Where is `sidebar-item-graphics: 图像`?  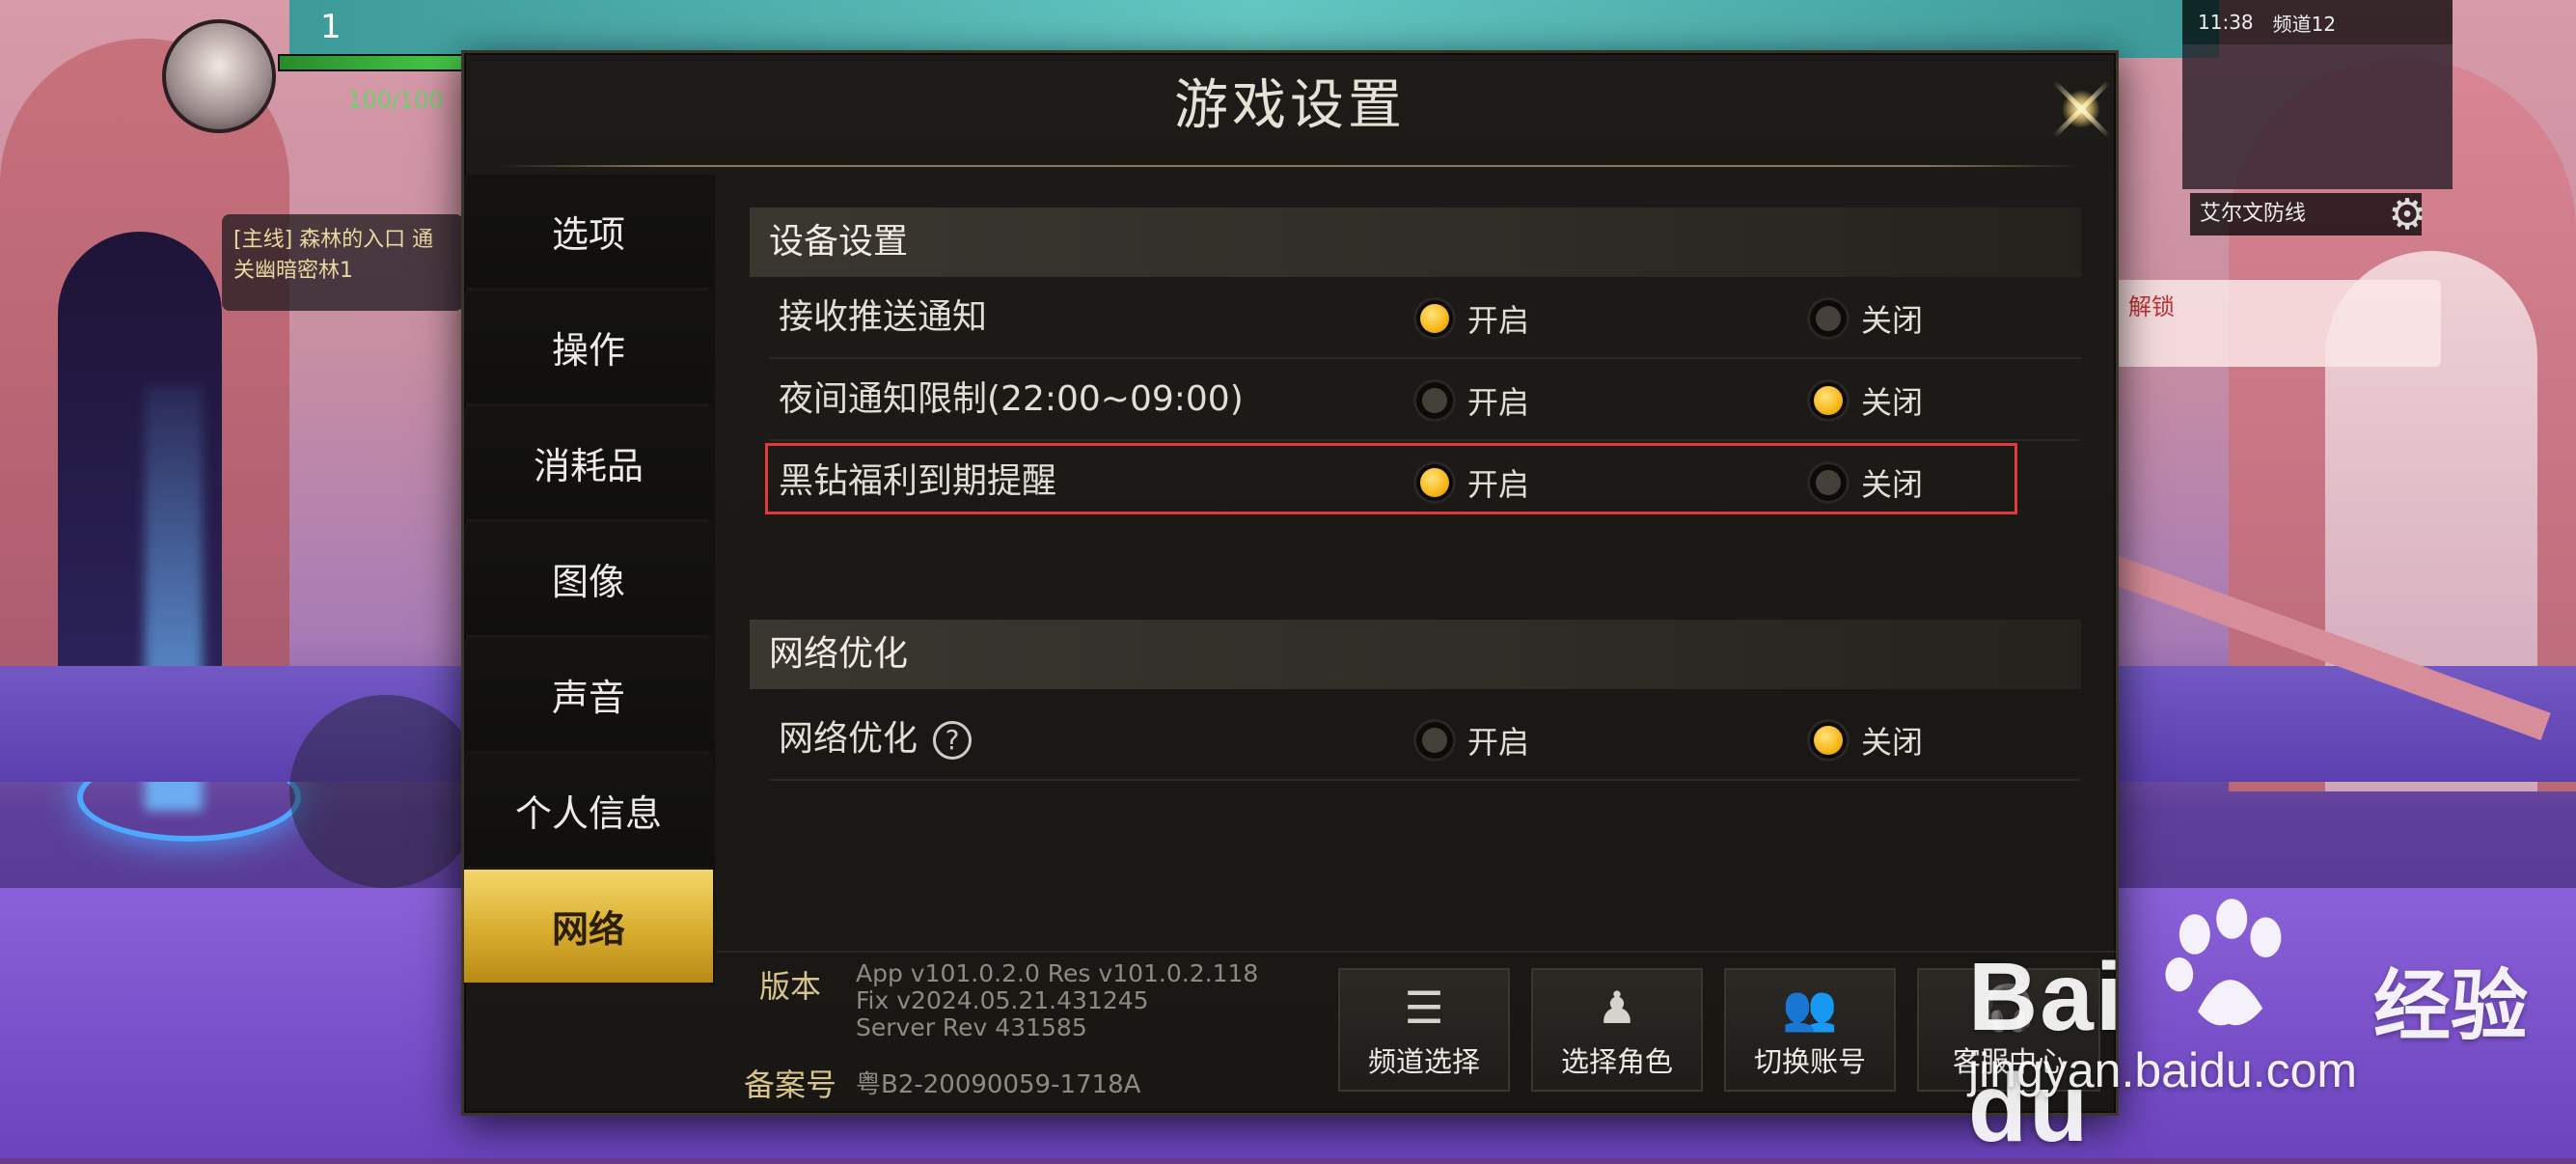
sidebar-item-graphics: 图像 is located at coordinates (589, 579).